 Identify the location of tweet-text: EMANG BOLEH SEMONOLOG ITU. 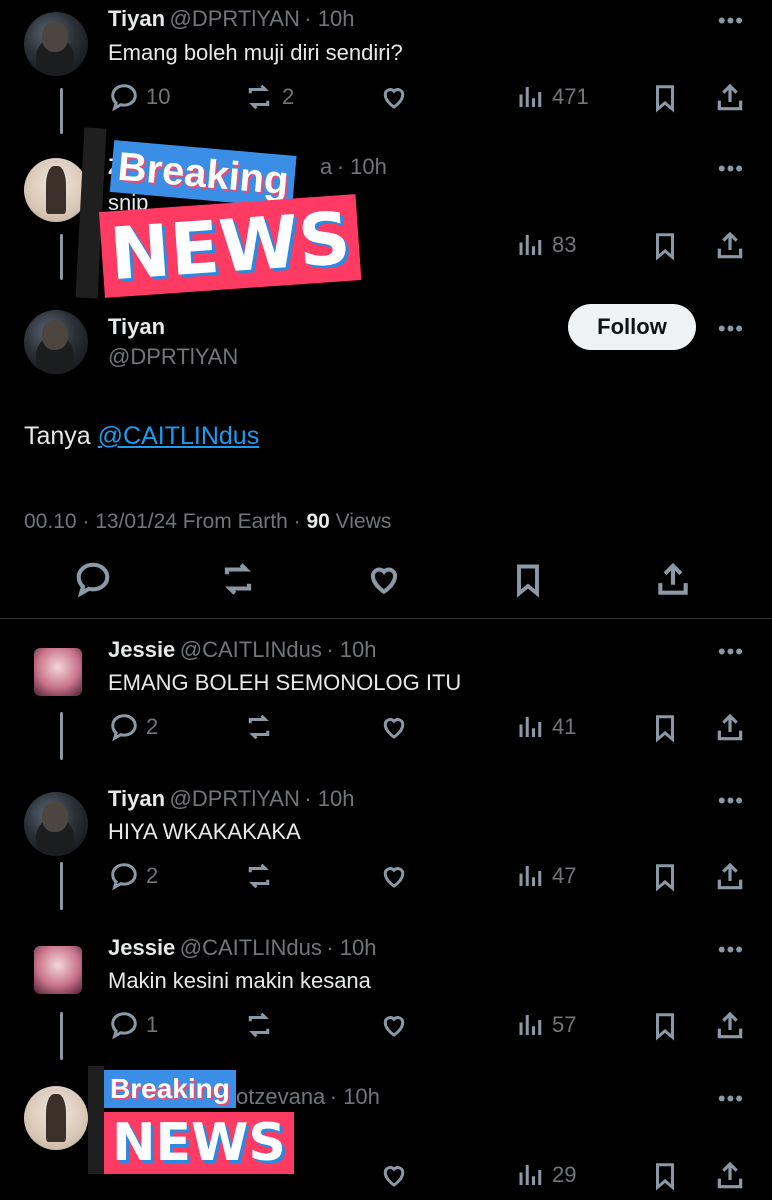
(285, 682).